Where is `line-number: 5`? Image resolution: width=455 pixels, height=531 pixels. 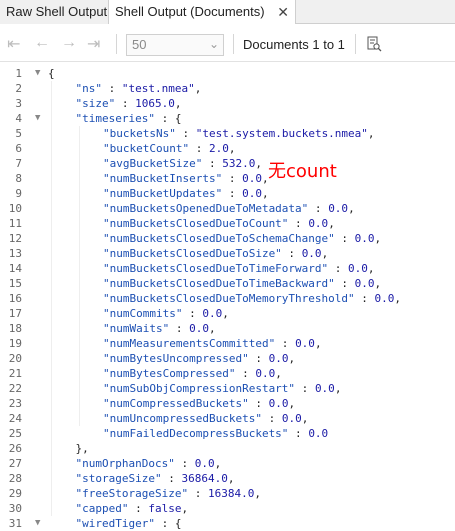 line-number: 5 is located at coordinates (18, 133).